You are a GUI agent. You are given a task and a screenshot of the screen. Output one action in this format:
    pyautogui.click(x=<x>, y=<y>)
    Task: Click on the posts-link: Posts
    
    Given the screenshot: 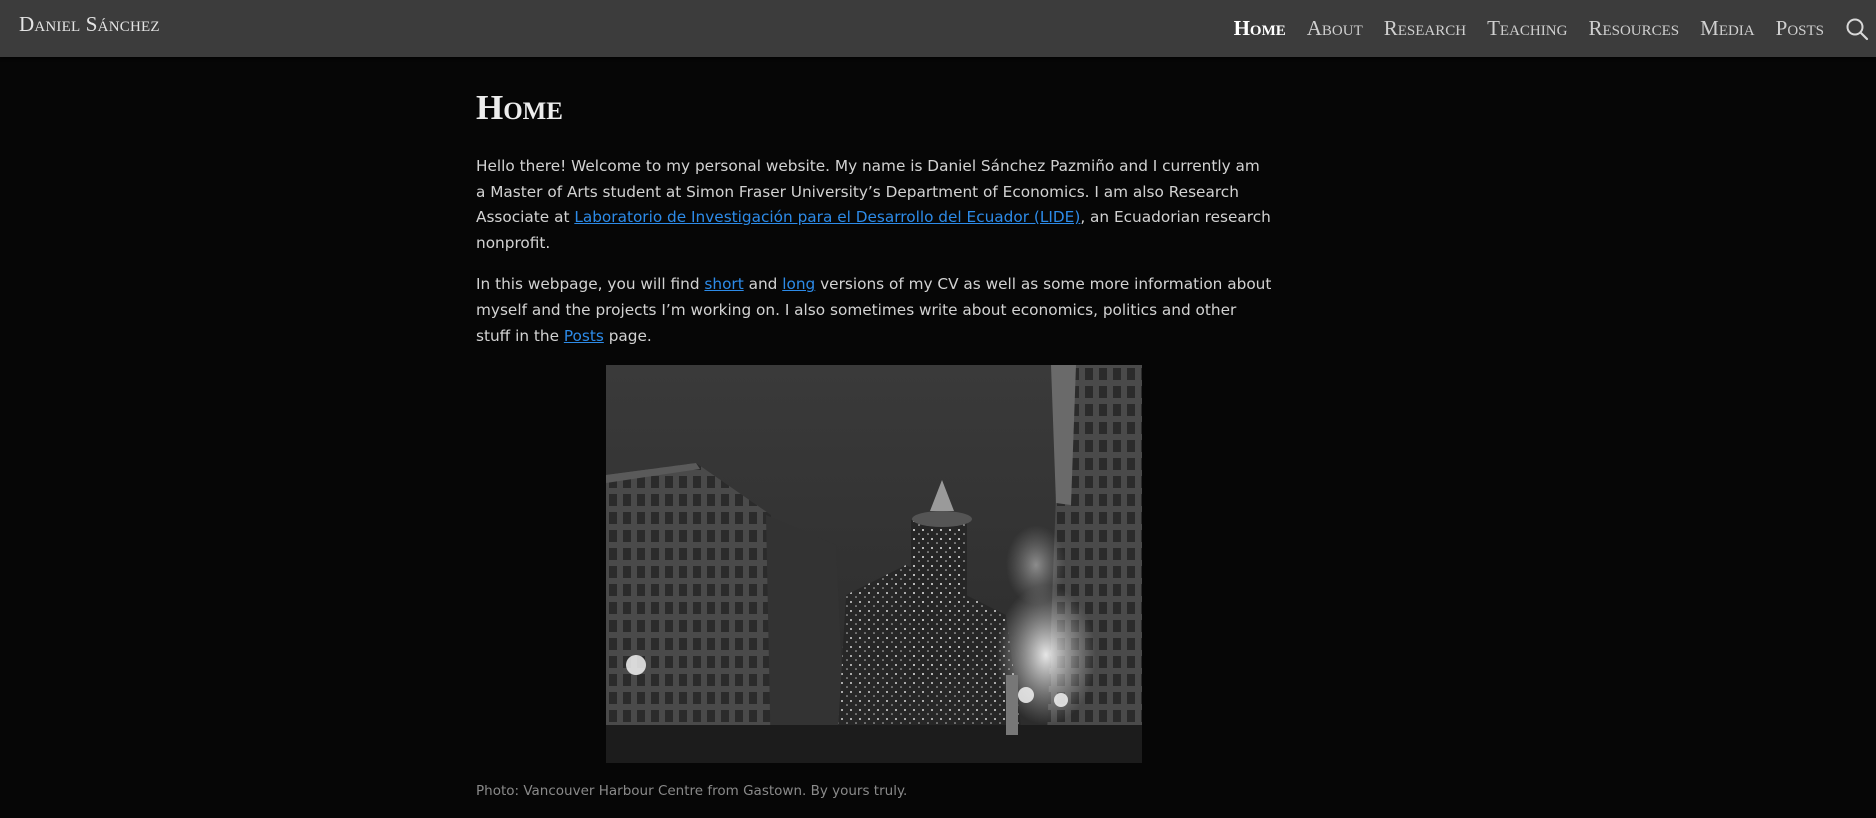 What is the action you would take?
    pyautogui.click(x=584, y=336)
    